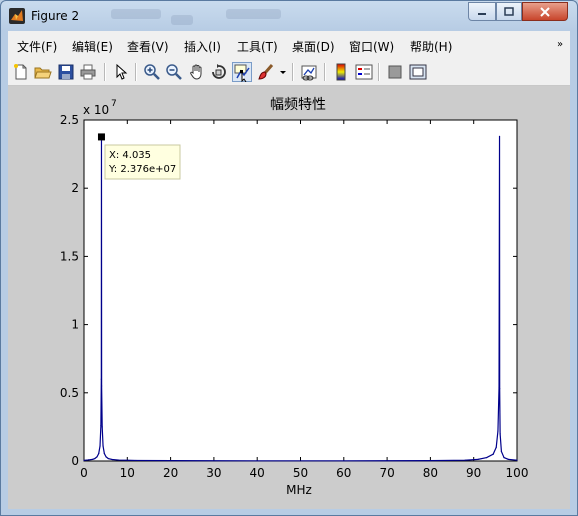  Describe the element at coordinates (560, 44) in the screenshot. I see `chevron-double-icon: »` at that location.